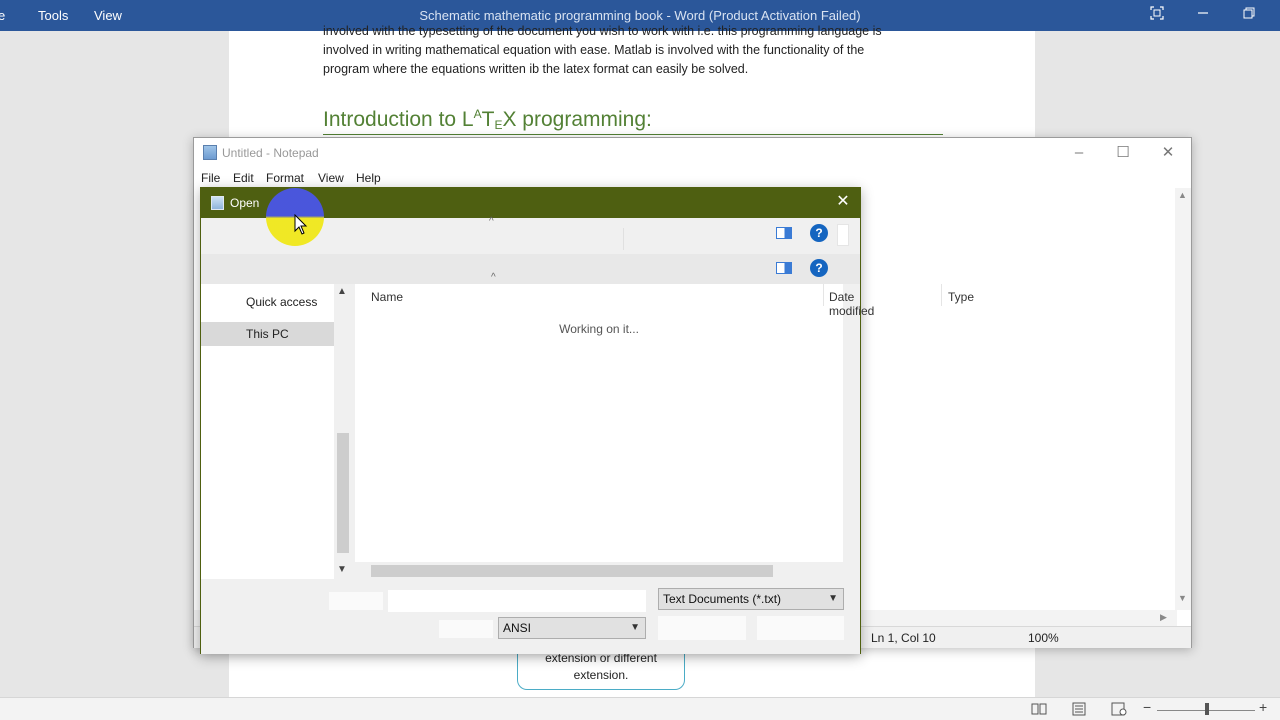 This screenshot has height=720, width=1280. I want to click on menu-help: Help, so click(368, 178).